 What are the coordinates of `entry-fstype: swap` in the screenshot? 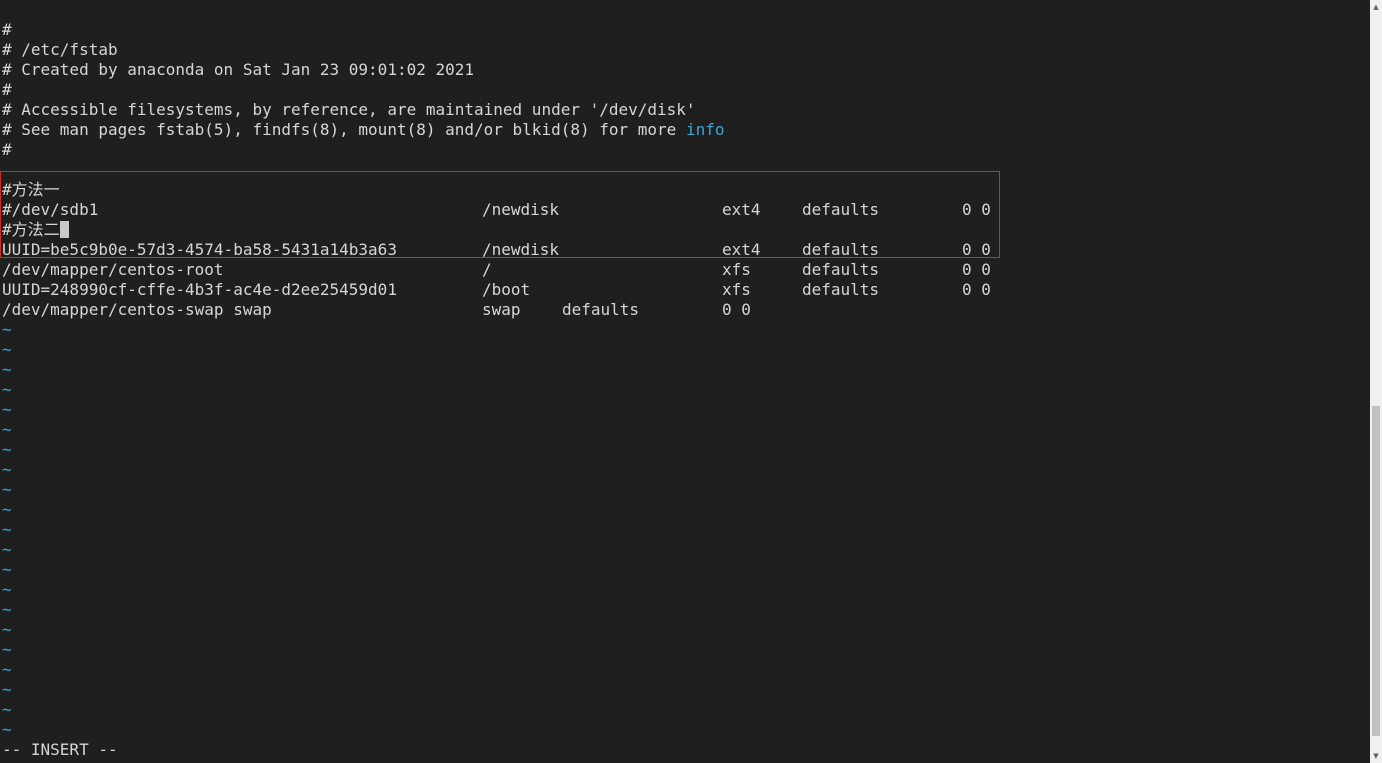 It's located at (501, 309).